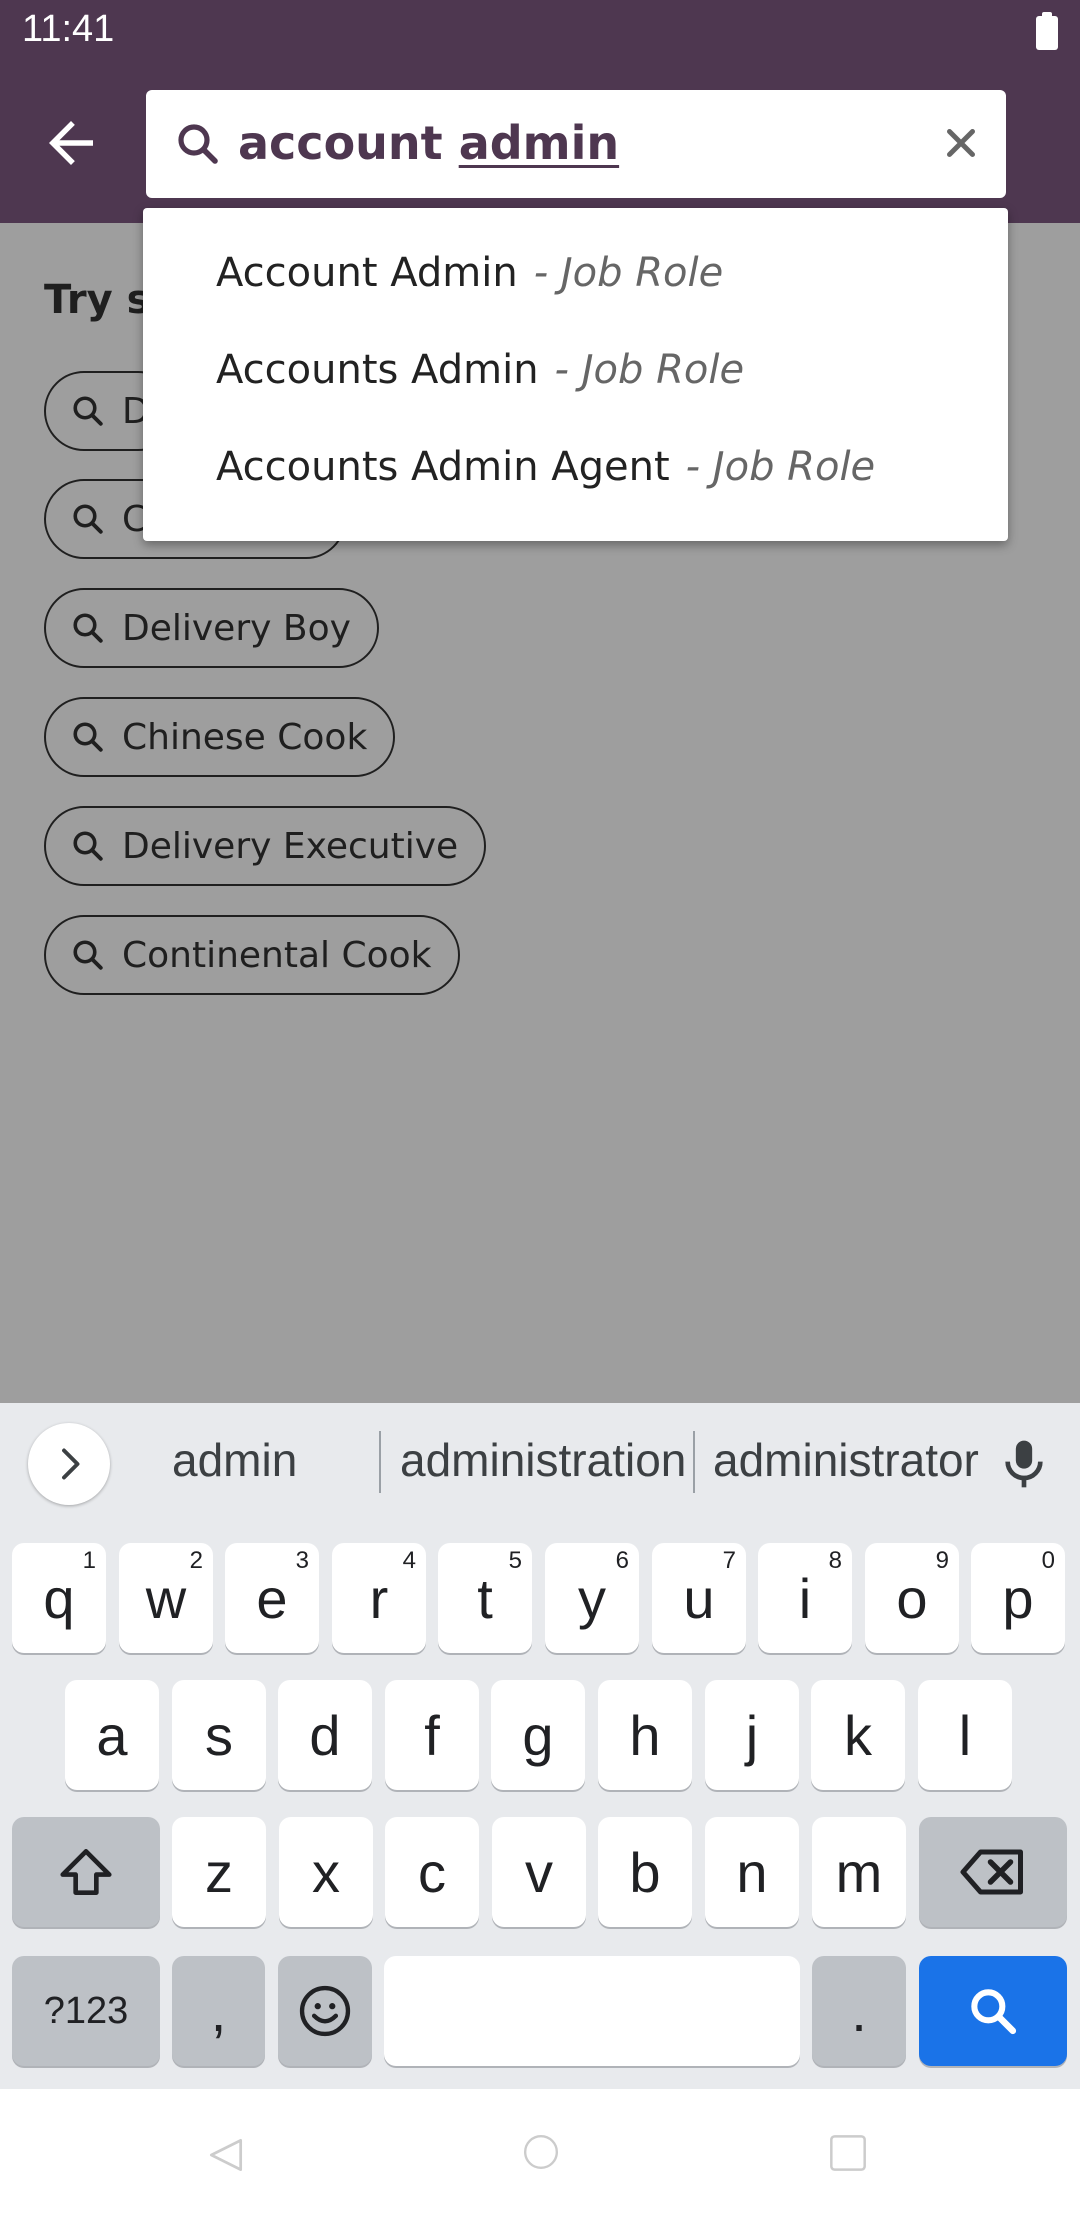 This screenshot has width=1080, height=2220. I want to click on search-field: account admin, so click(576, 144).